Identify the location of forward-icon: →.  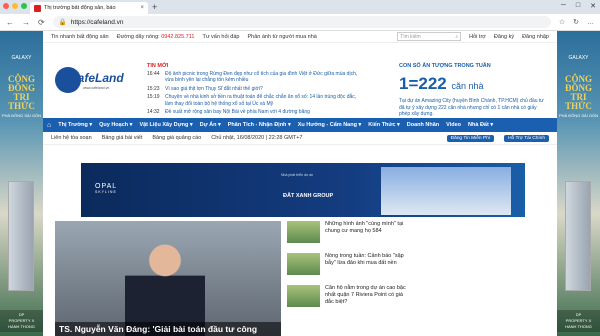
(26, 22).